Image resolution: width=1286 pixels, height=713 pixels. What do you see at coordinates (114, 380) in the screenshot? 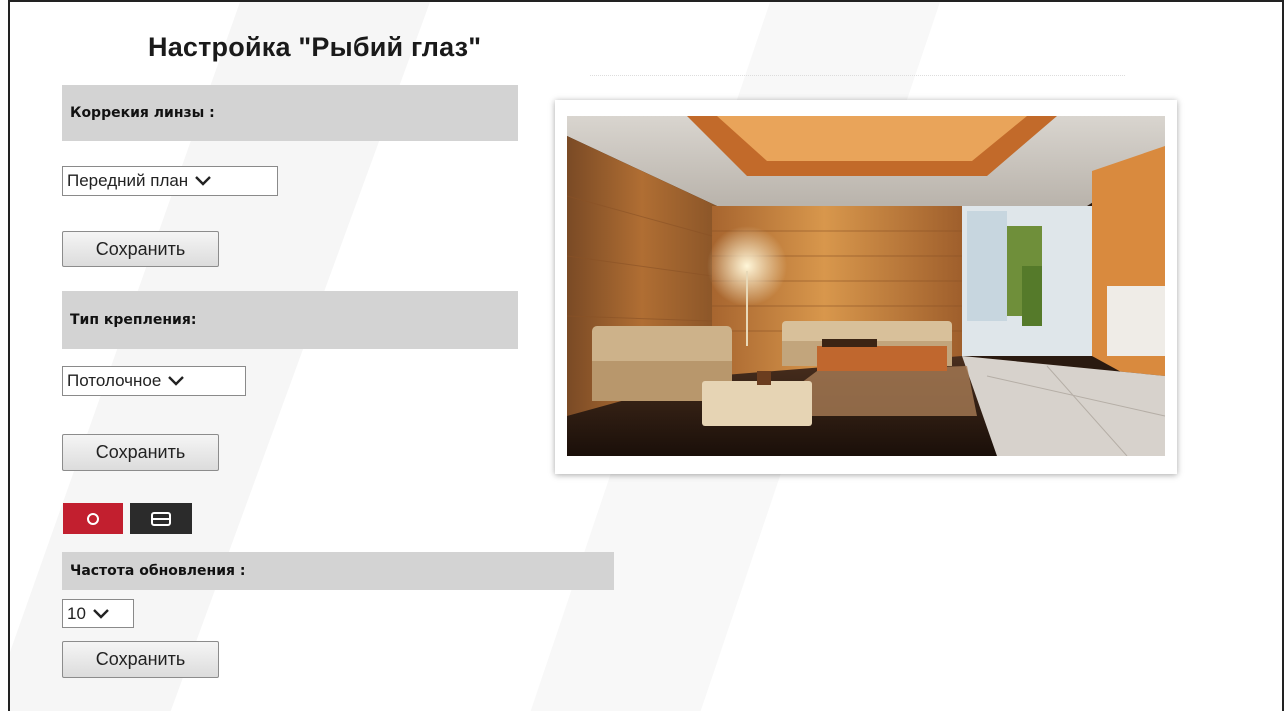
I see `mount-type-value: Потолочное` at bounding box center [114, 380].